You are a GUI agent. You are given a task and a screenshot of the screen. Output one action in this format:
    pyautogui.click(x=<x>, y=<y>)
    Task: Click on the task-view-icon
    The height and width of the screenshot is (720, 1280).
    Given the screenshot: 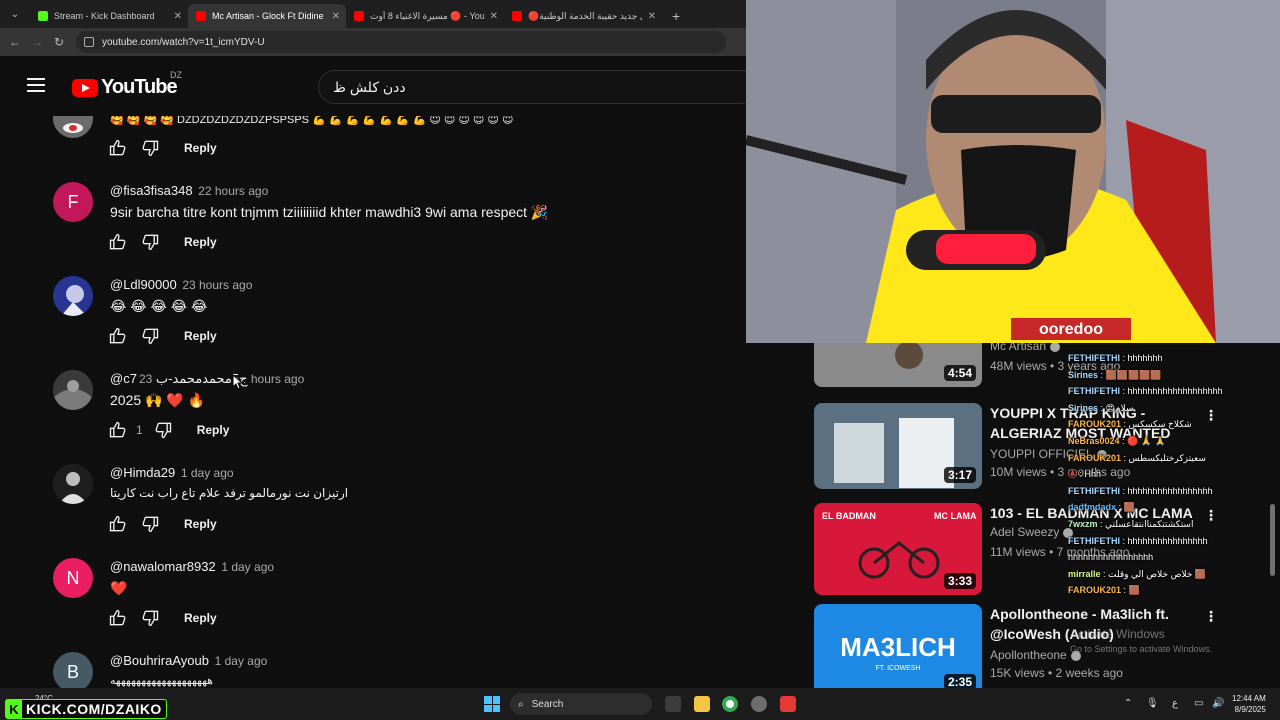 What is the action you would take?
    pyautogui.click(x=673, y=704)
    